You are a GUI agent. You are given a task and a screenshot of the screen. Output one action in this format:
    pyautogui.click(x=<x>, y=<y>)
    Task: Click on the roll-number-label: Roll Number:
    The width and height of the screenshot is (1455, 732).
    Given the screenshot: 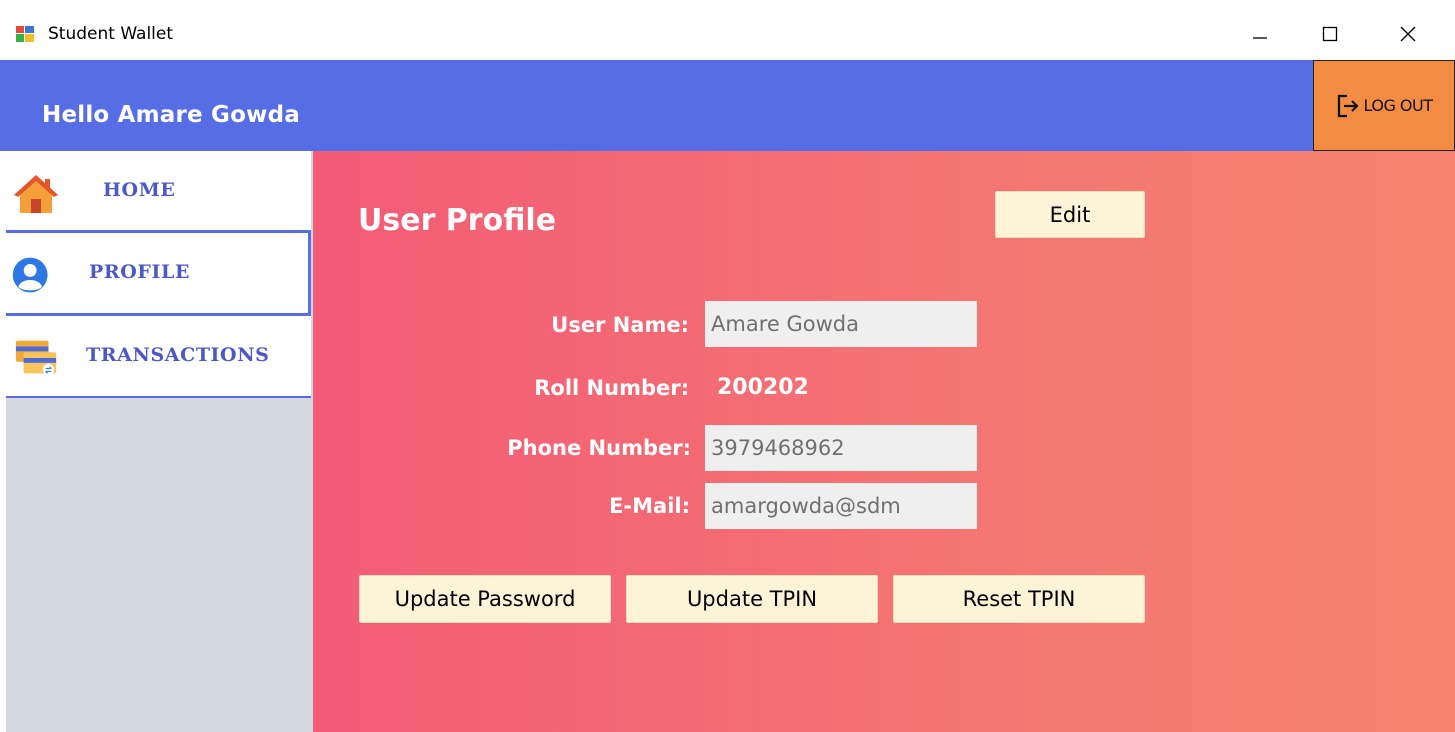 What is the action you would take?
    pyautogui.click(x=611, y=388)
    